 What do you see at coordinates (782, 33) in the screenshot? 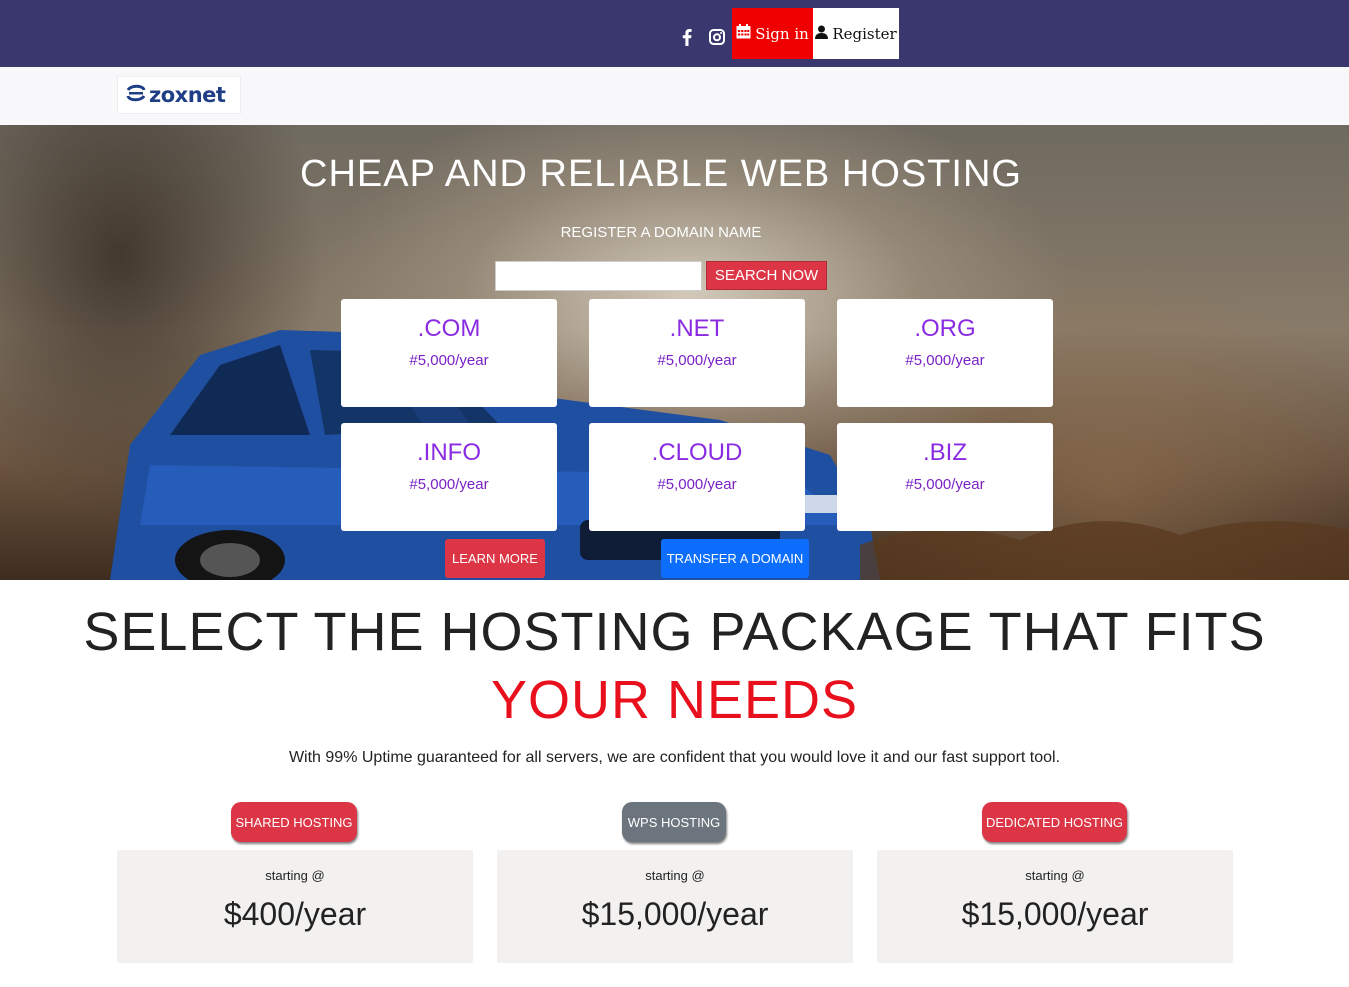
I see `sign-in-label: Sign in` at bounding box center [782, 33].